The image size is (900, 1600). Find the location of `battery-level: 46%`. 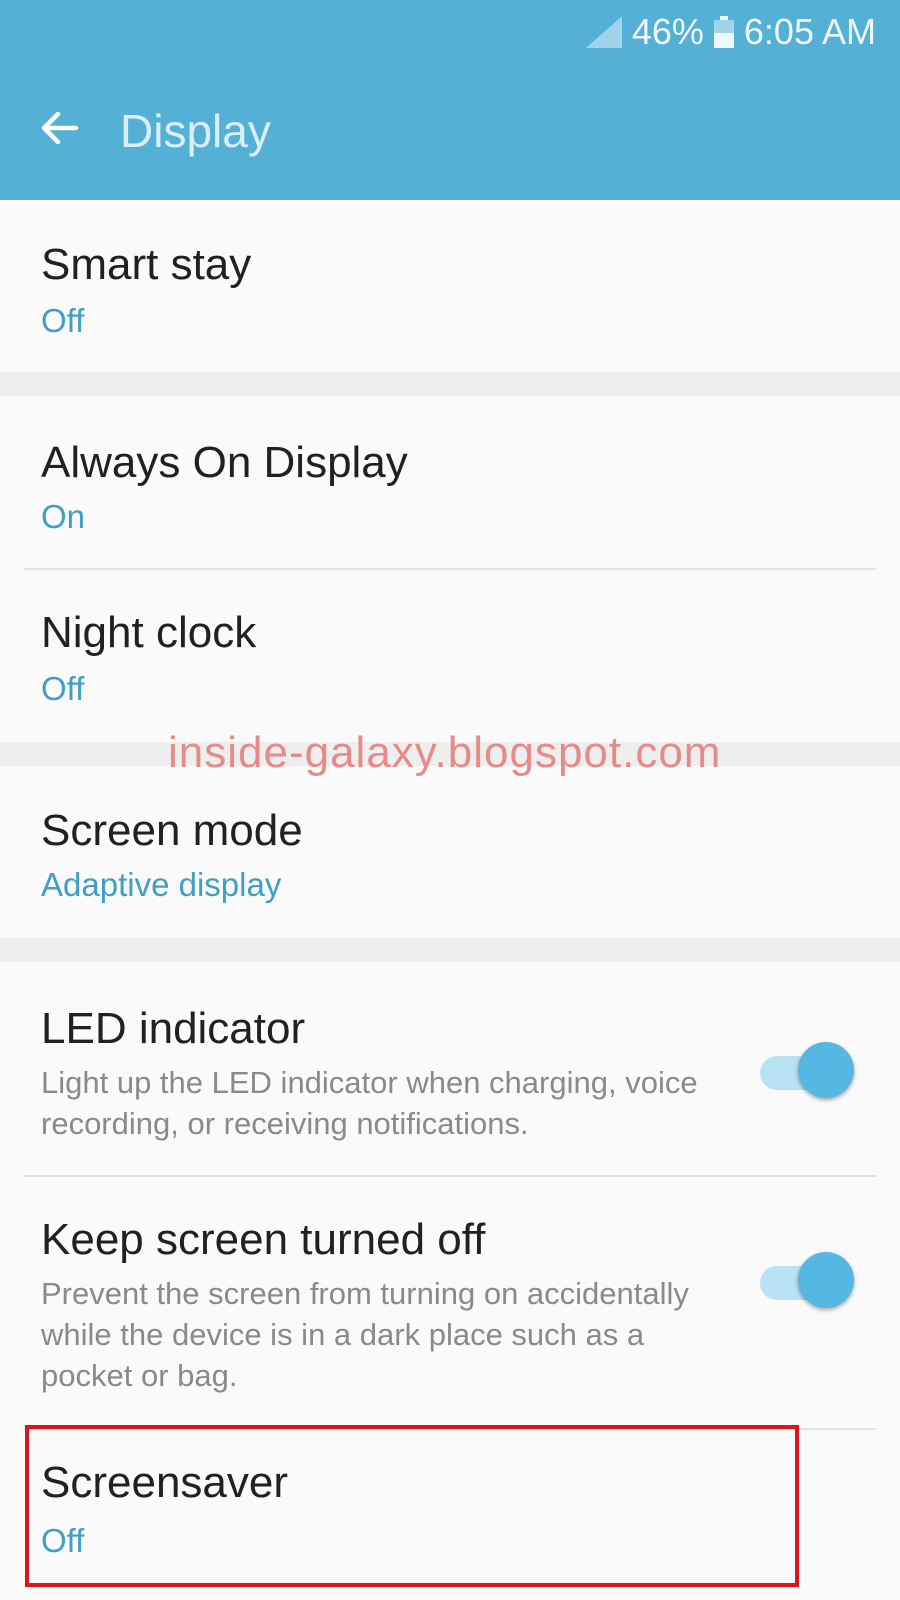

battery-level: 46% is located at coordinates (667, 31).